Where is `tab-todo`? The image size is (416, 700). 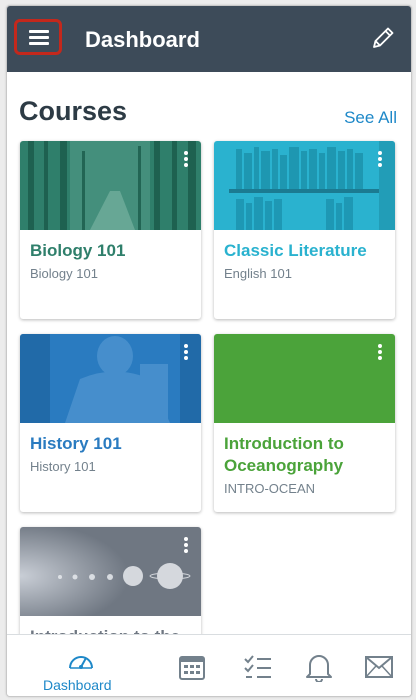
tab-todo is located at coordinates (259, 665).